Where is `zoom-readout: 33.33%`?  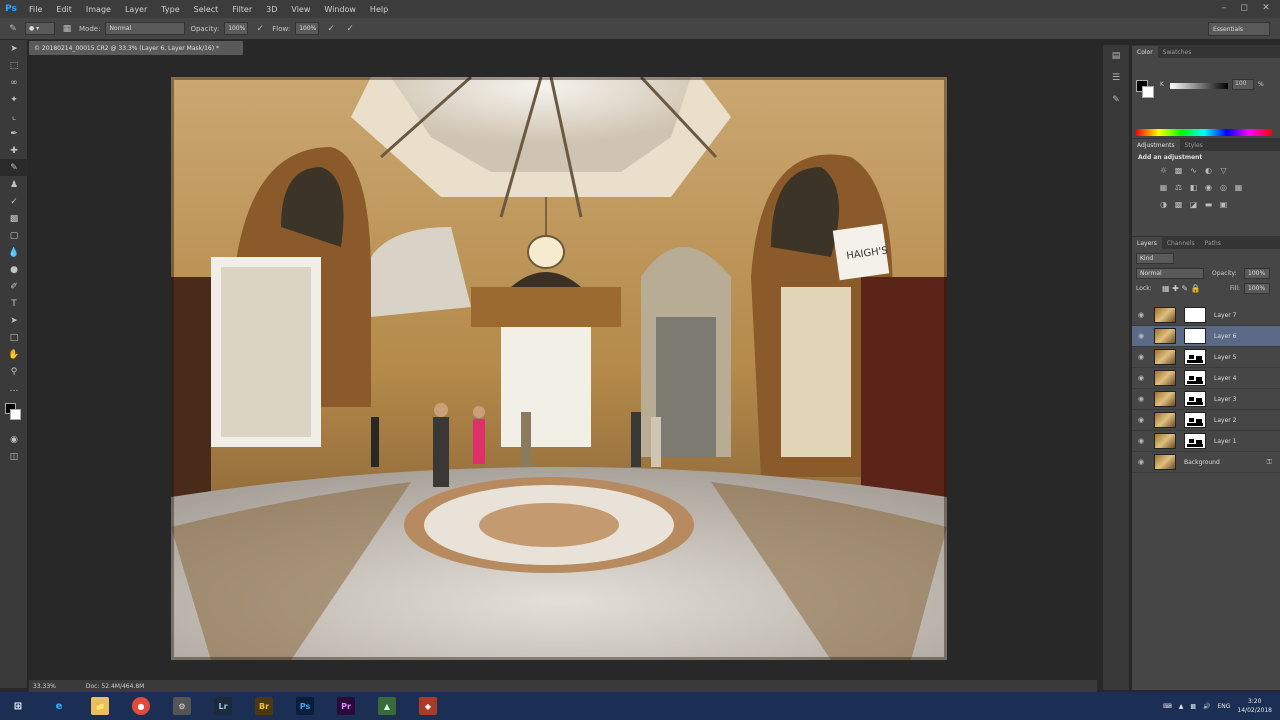
zoom-readout: 33.33% is located at coordinates (44, 686).